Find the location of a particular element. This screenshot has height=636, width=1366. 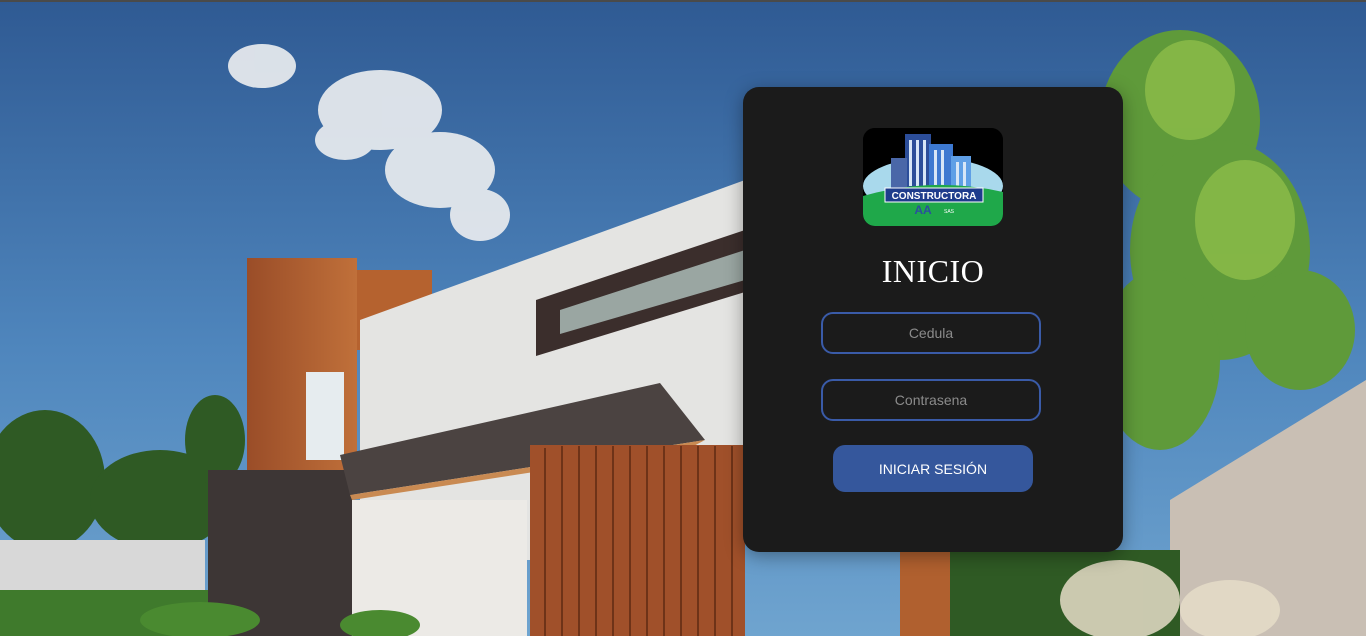

page-title: INICIO is located at coordinates (933, 271).